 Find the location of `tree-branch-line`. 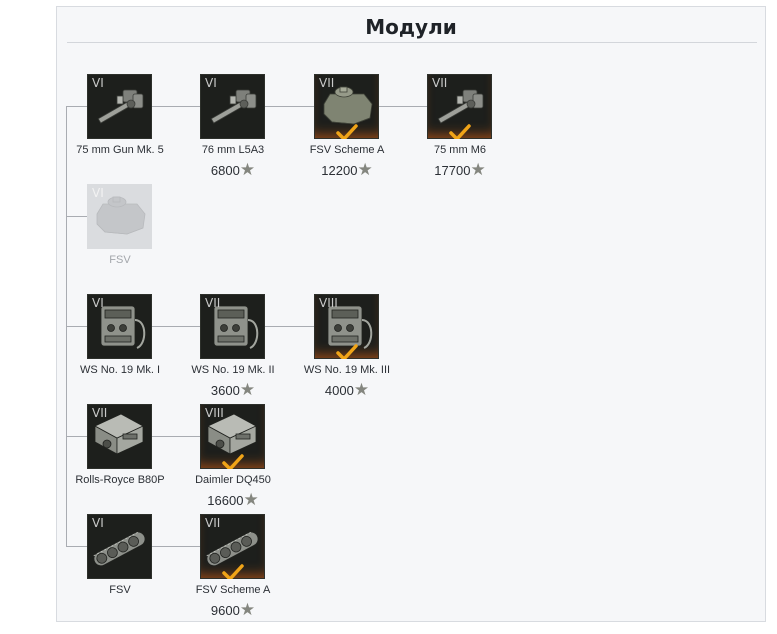

tree-branch-line is located at coordinates (76, 216).